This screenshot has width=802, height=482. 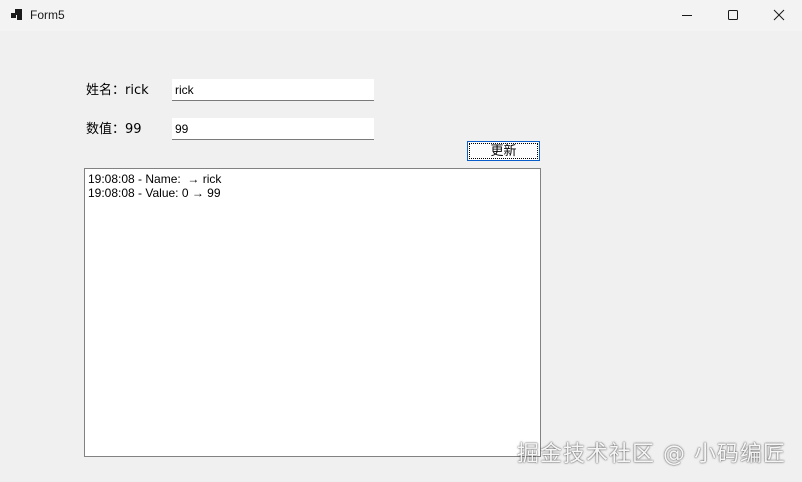 I want to click on name-label: 姓名：rick, so click(x=117, y=90).